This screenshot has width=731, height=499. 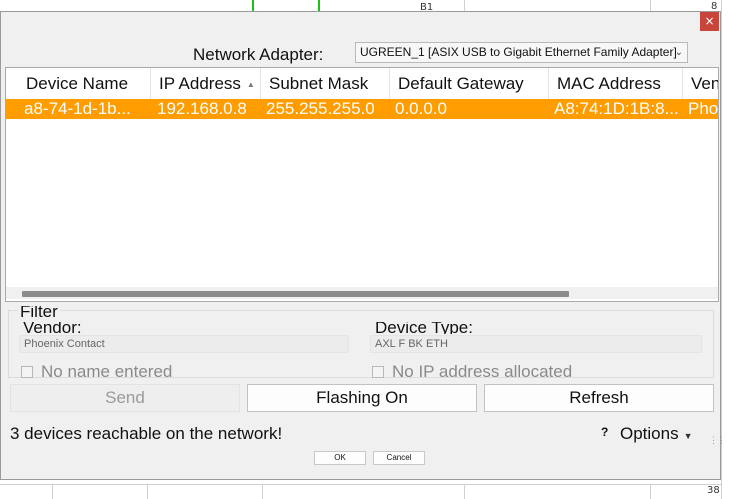 I want to click on column-header-subnet-mask: Subnet Mask, so click(x=325, y=83).